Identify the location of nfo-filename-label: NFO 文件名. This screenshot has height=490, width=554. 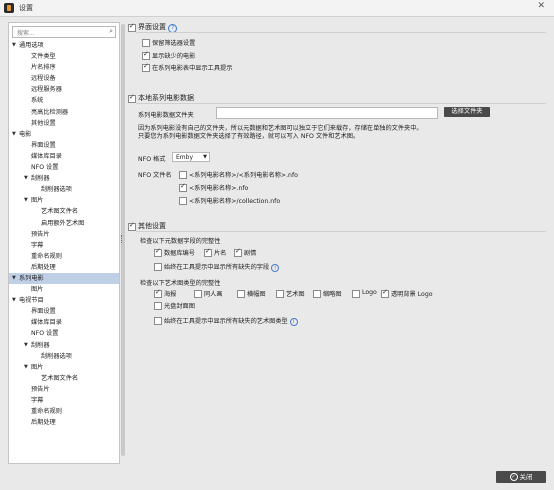
(155, 175).